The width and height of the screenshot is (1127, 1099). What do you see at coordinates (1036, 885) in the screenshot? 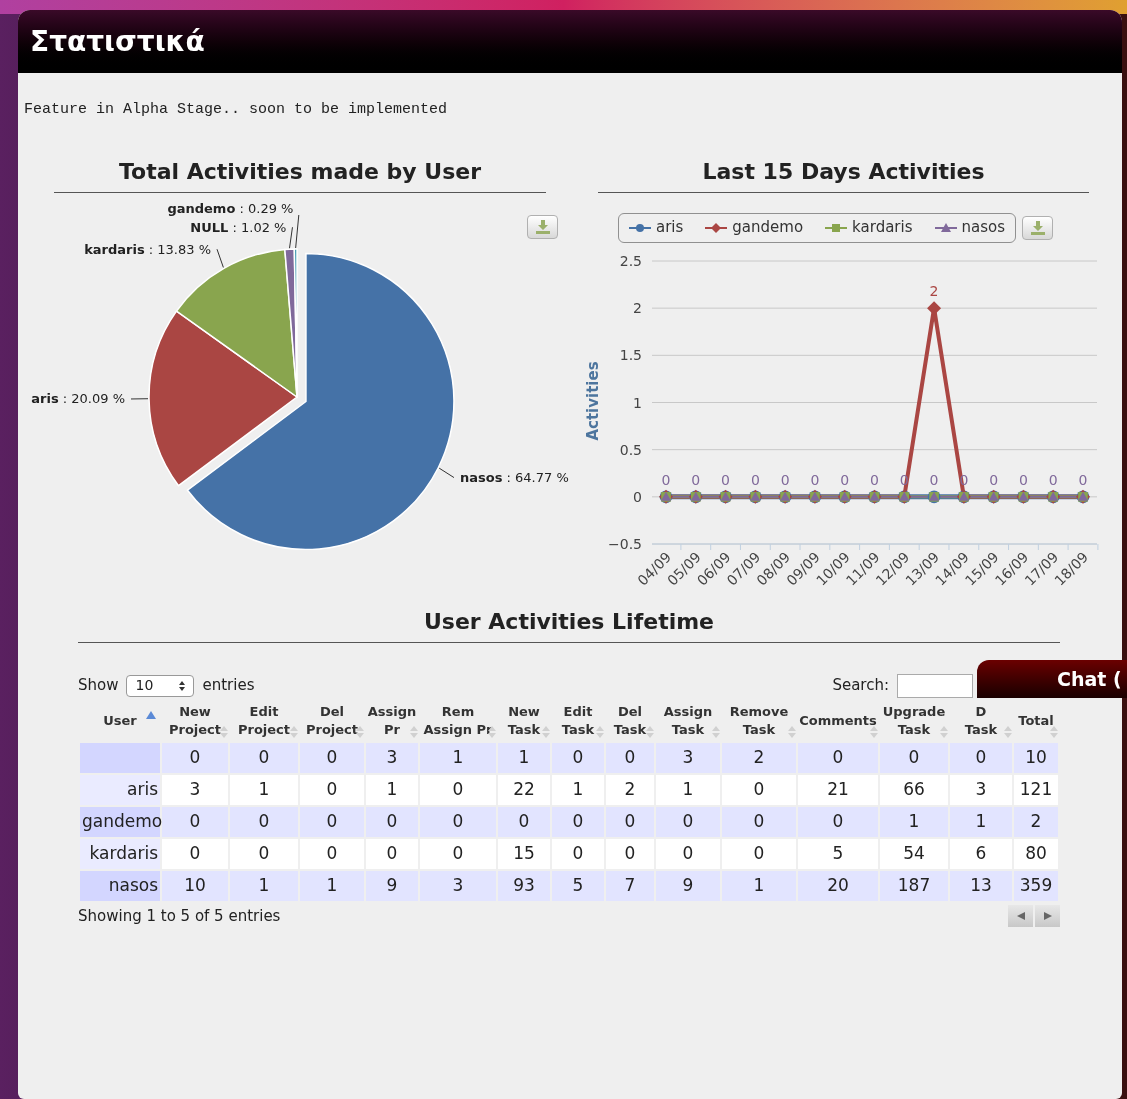
I see `table-cell: 359` at bounding box center [1036, 885].